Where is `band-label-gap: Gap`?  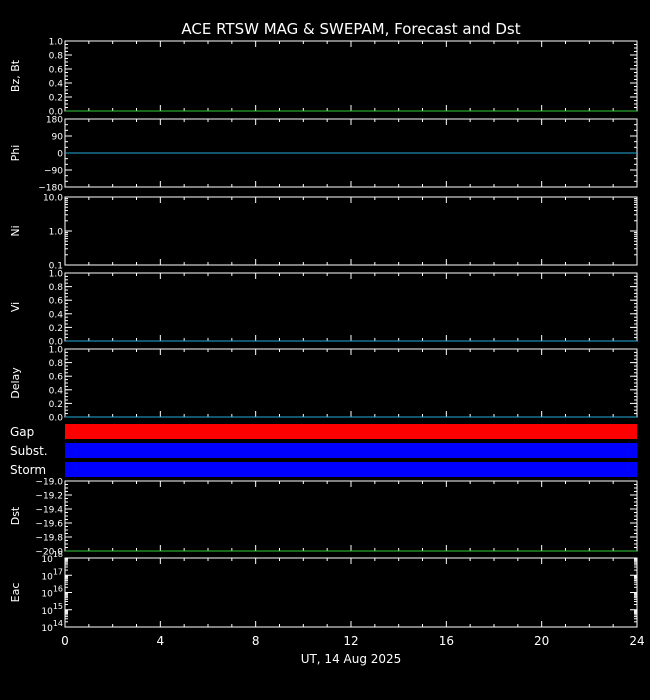 band-label-gap: Gap is located at coordinates (22, 432).